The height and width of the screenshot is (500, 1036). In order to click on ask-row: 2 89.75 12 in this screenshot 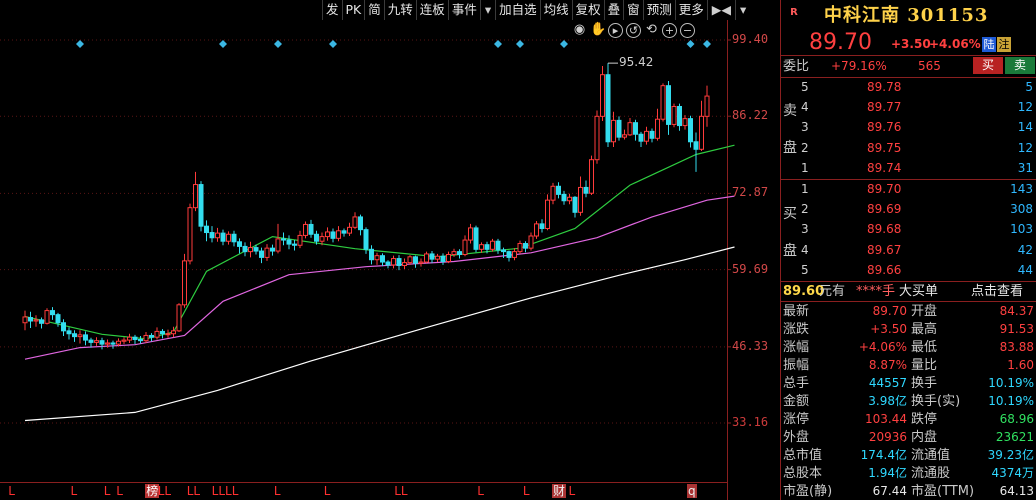, I will do `click(908, 148)`.